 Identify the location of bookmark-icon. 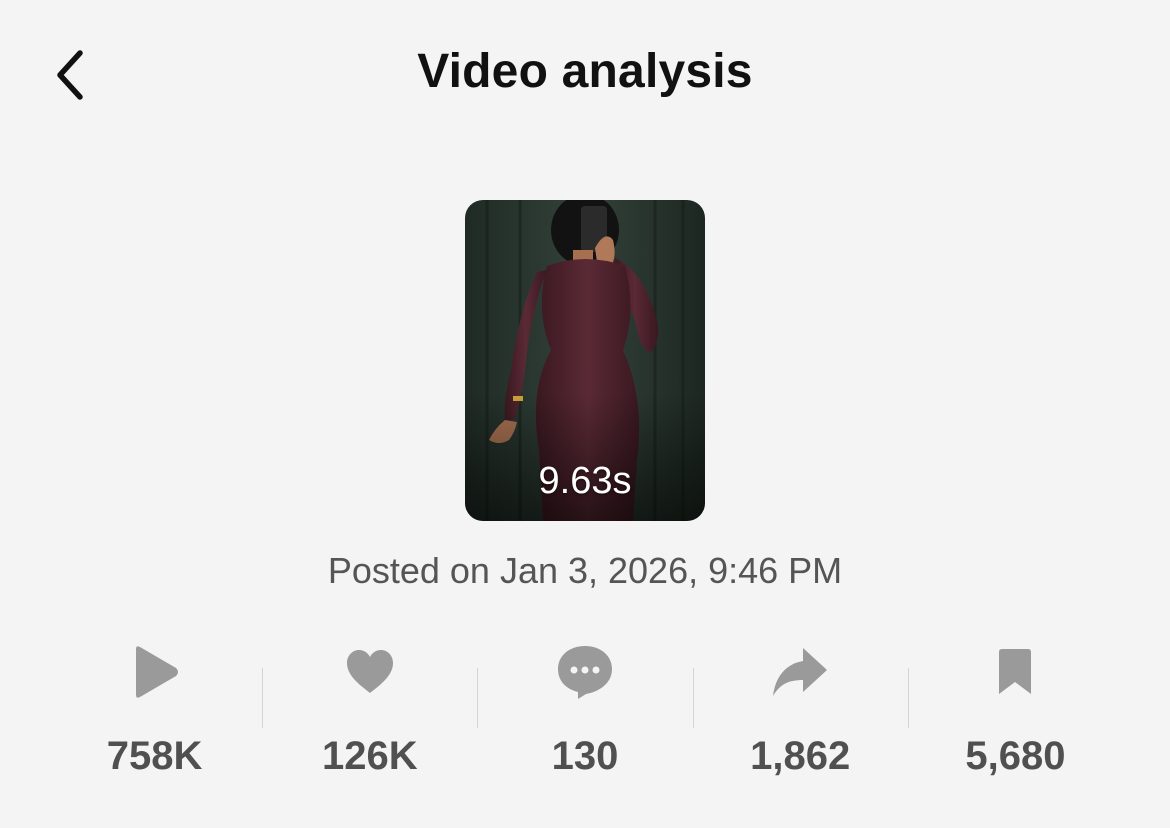
(1015, 672).